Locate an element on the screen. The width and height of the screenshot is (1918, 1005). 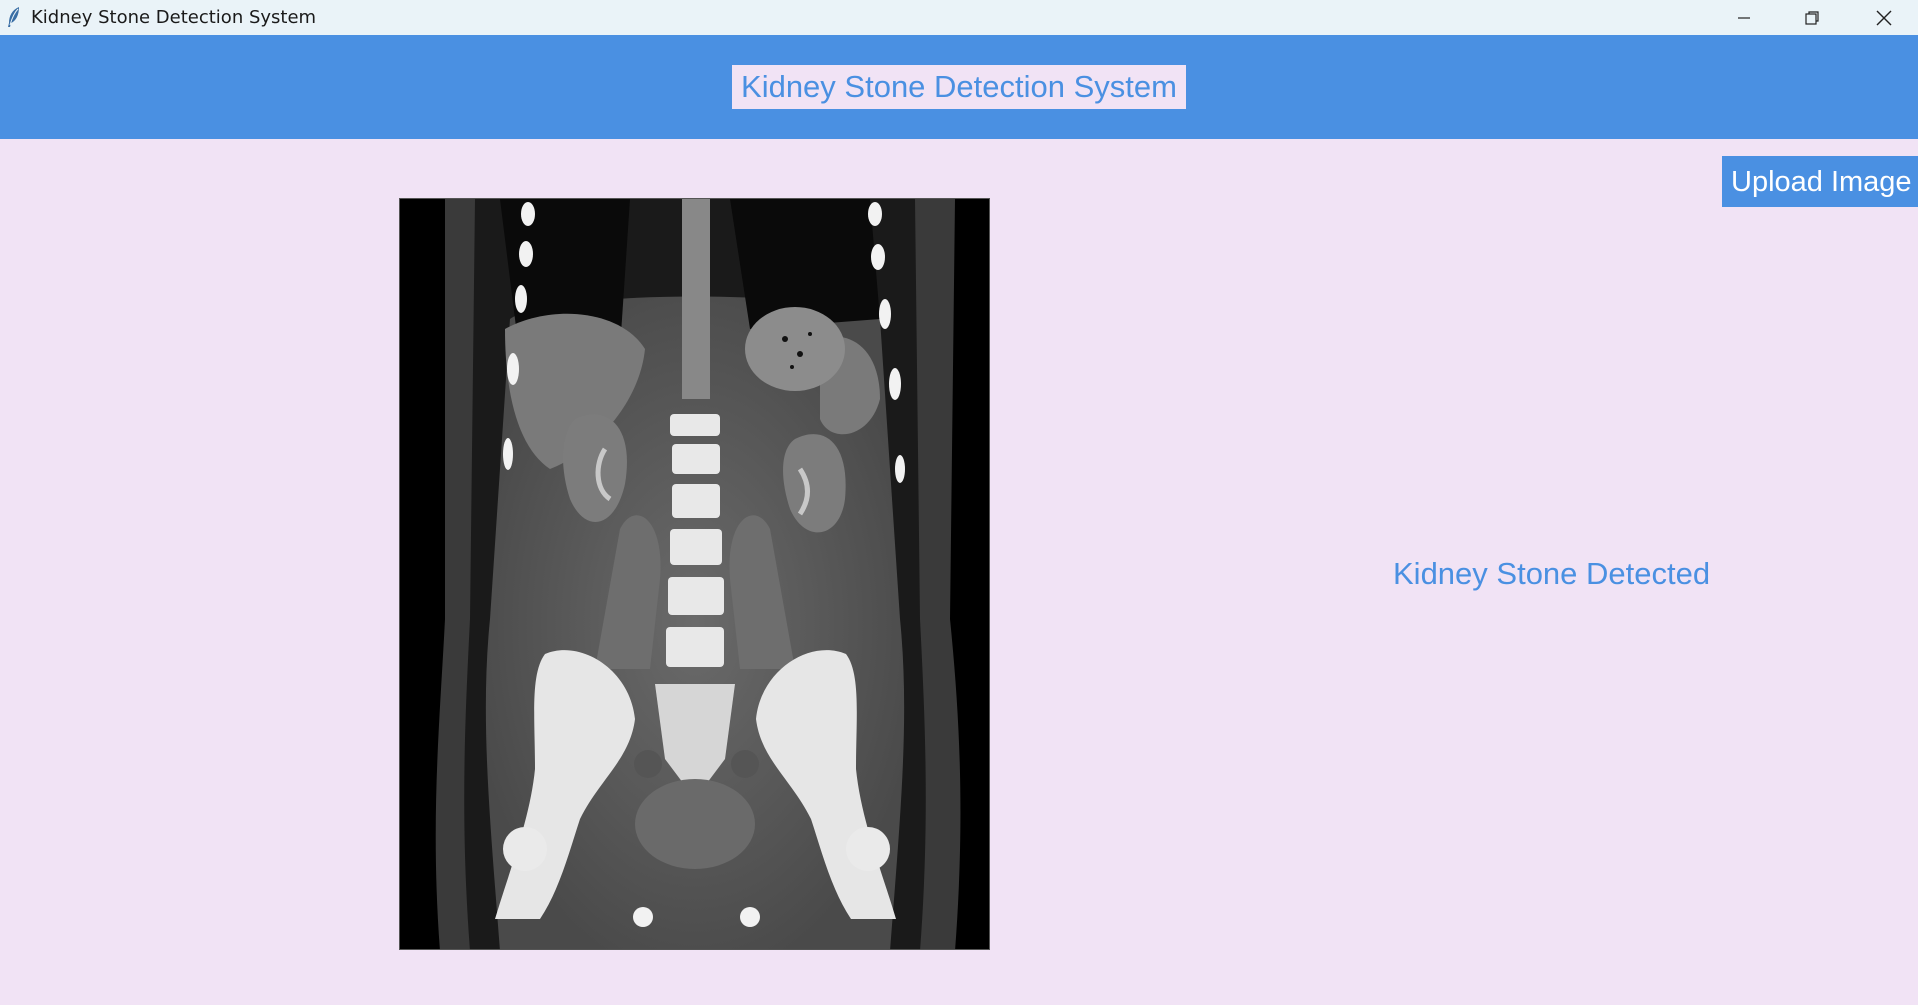
maximize-button is located at coordinates (1812, 17).